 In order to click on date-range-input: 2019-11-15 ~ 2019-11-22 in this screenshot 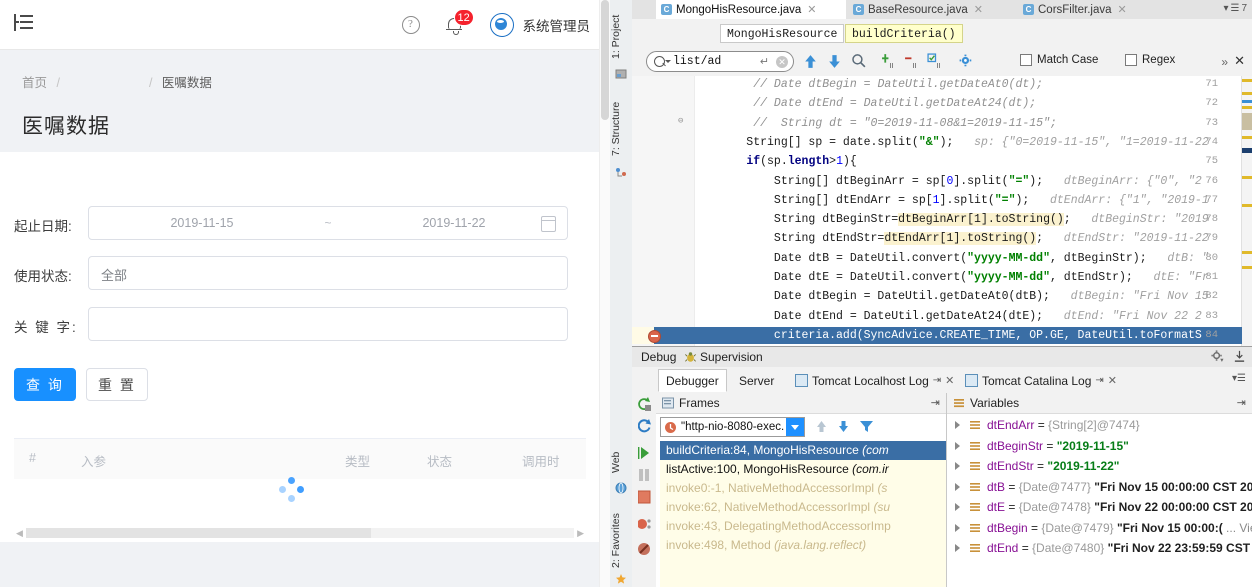, I will do `click(328, 223)`.